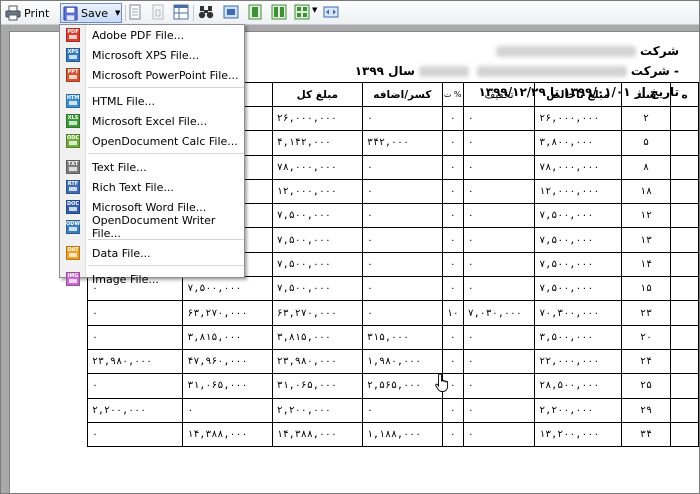 Image resolution: width=700 pixels, height=494 pixels. I want to click on table-cell-c2: ۳,۸۱۵,۰۰۰, so click(227, 337).